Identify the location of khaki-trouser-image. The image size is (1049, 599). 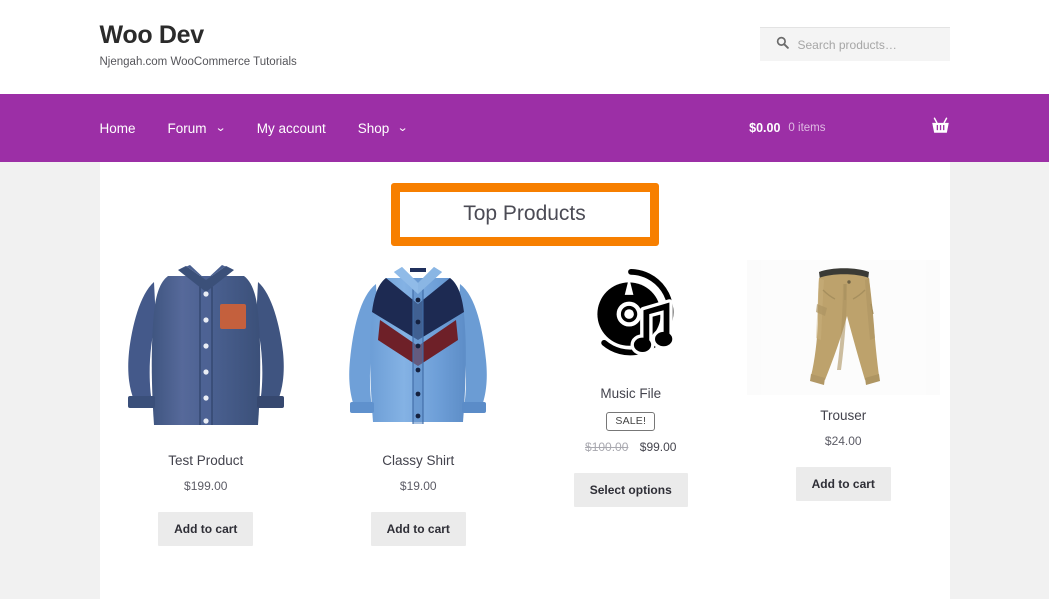
(843, 328).